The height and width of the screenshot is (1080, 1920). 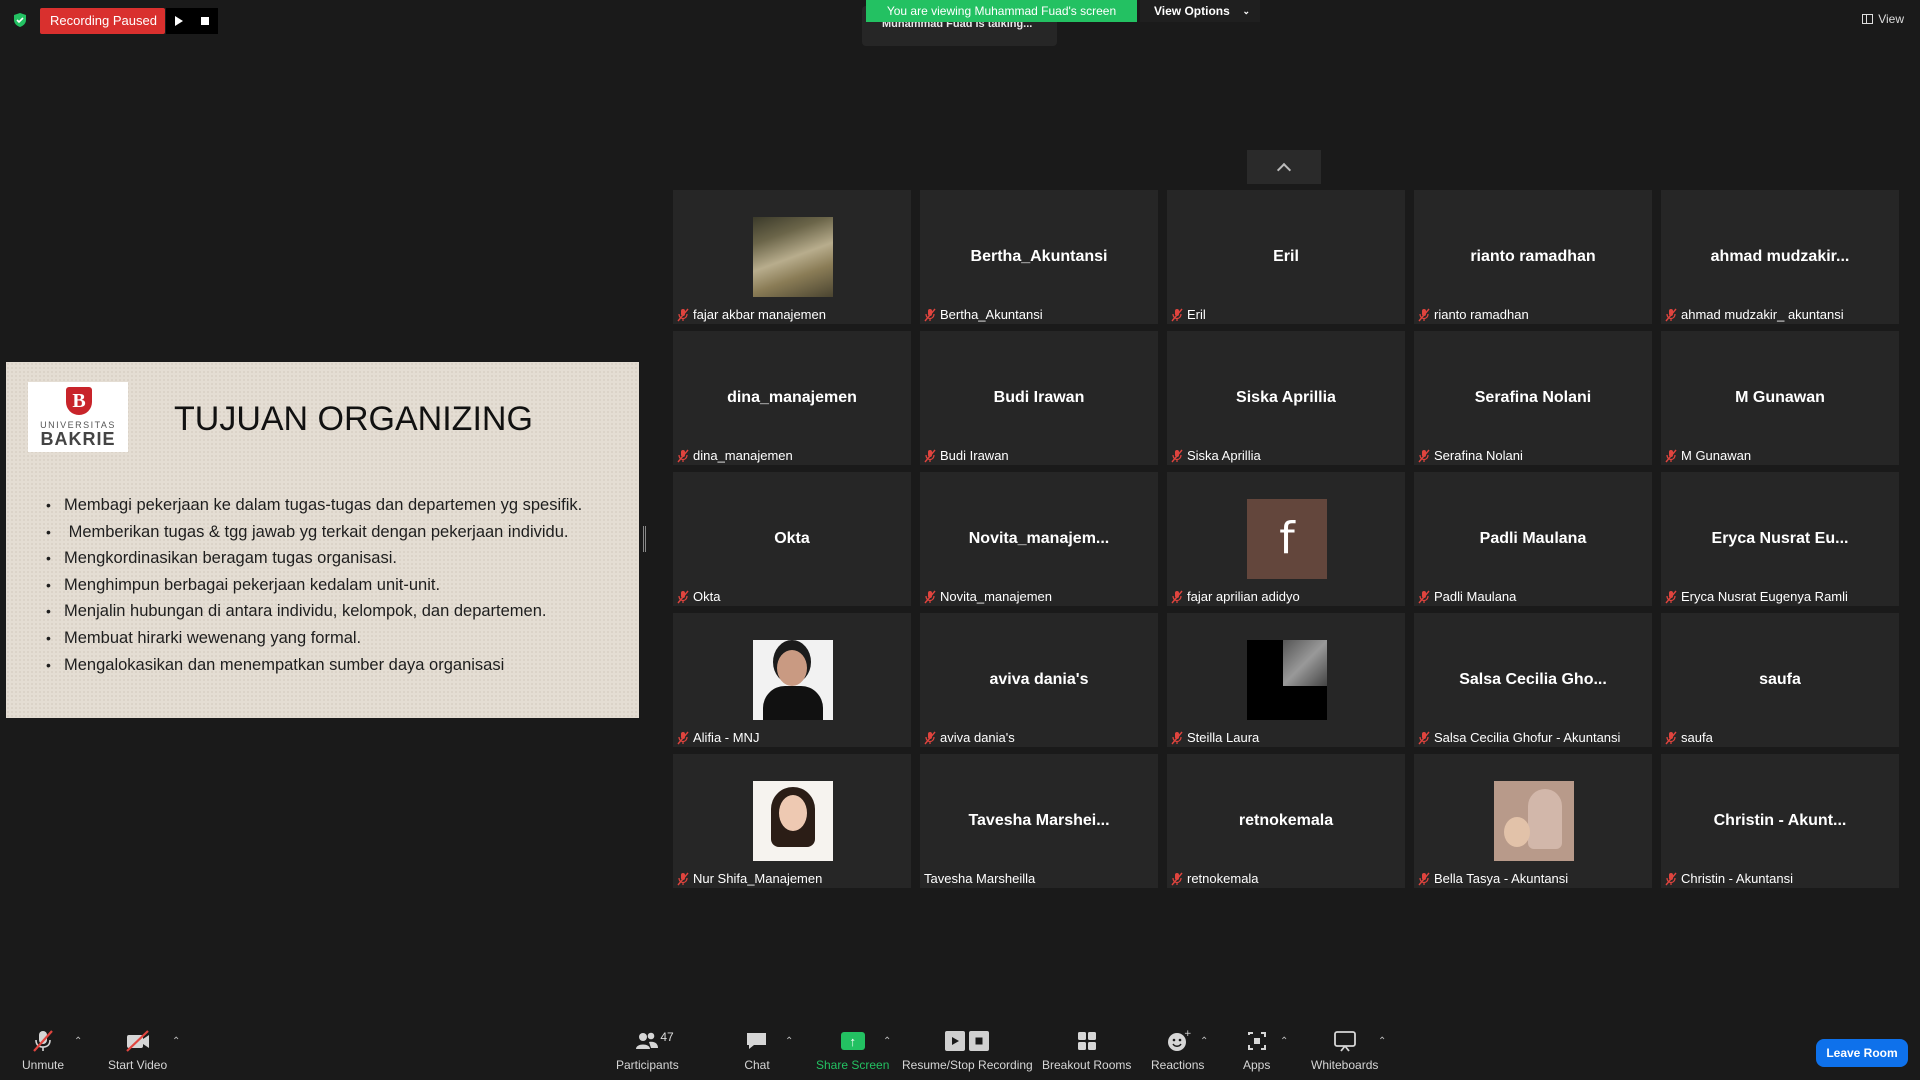 What do you see at coordinates (1223, 878) in the screenshot?
I see `participant-label-text: retnokemala` at bounding box center [1223, 878].